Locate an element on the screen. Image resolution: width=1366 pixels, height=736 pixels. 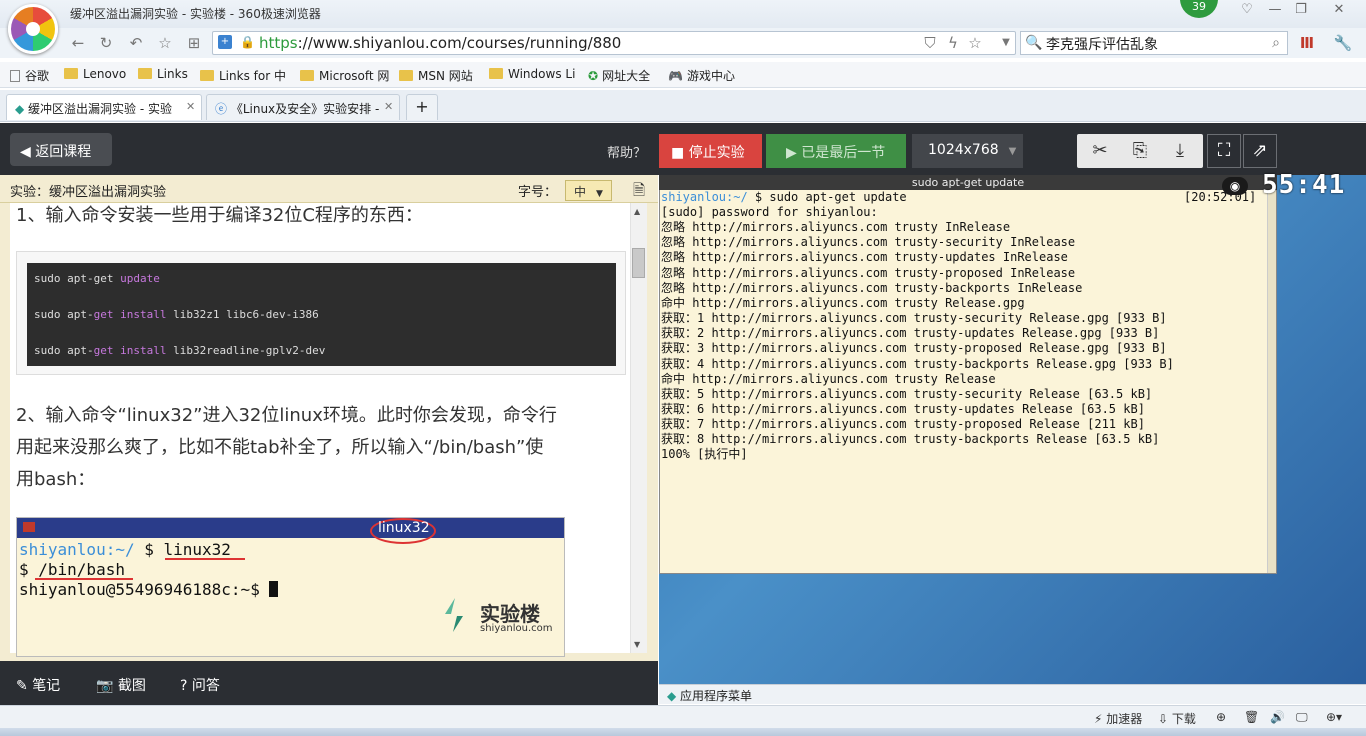
maximize-icon: ❐ is located at coordinates (1301, 10).